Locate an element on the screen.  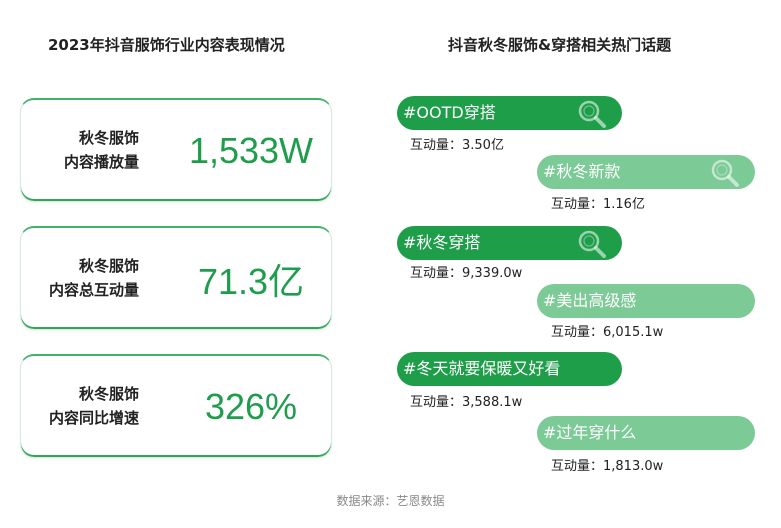
topic-count-4: 互动量：3,588.1w is located at coordinates (466, 402).